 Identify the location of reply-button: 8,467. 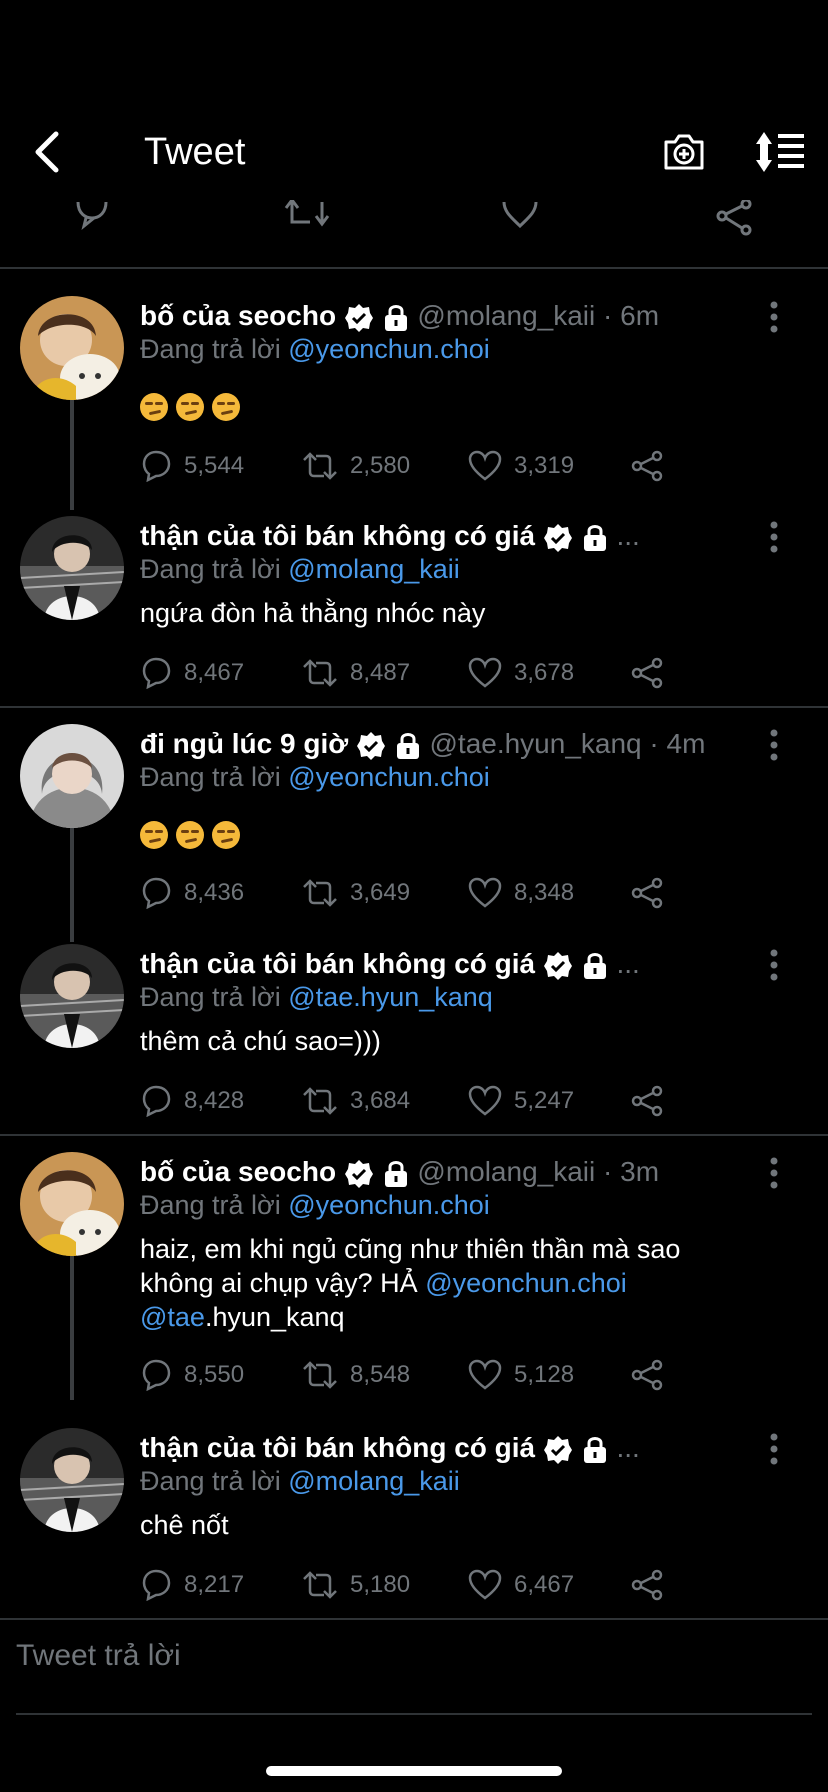
(192, 673).